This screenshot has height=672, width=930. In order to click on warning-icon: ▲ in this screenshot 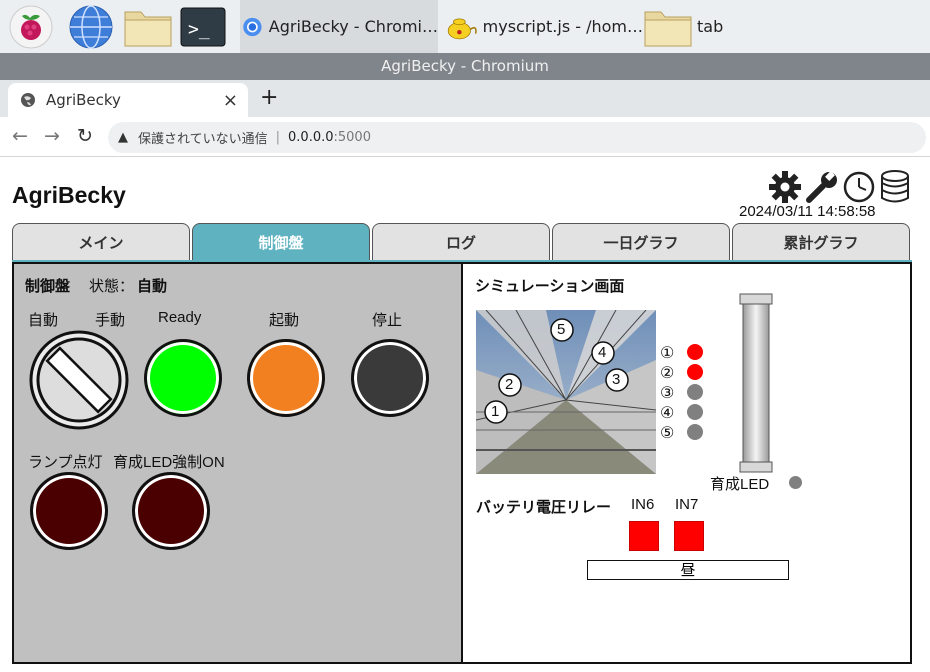, I will do `click(123, 137)`.